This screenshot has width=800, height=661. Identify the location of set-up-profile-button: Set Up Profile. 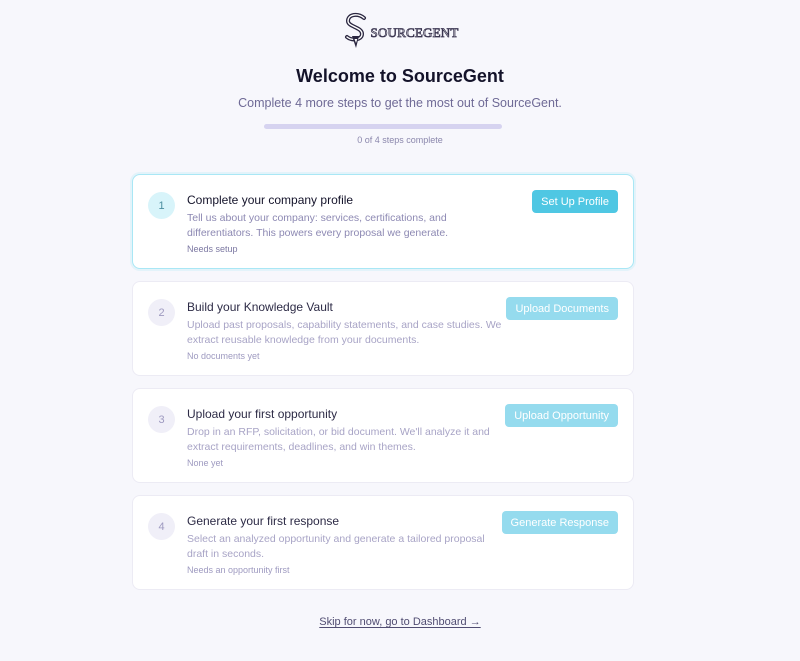
(575, 201).